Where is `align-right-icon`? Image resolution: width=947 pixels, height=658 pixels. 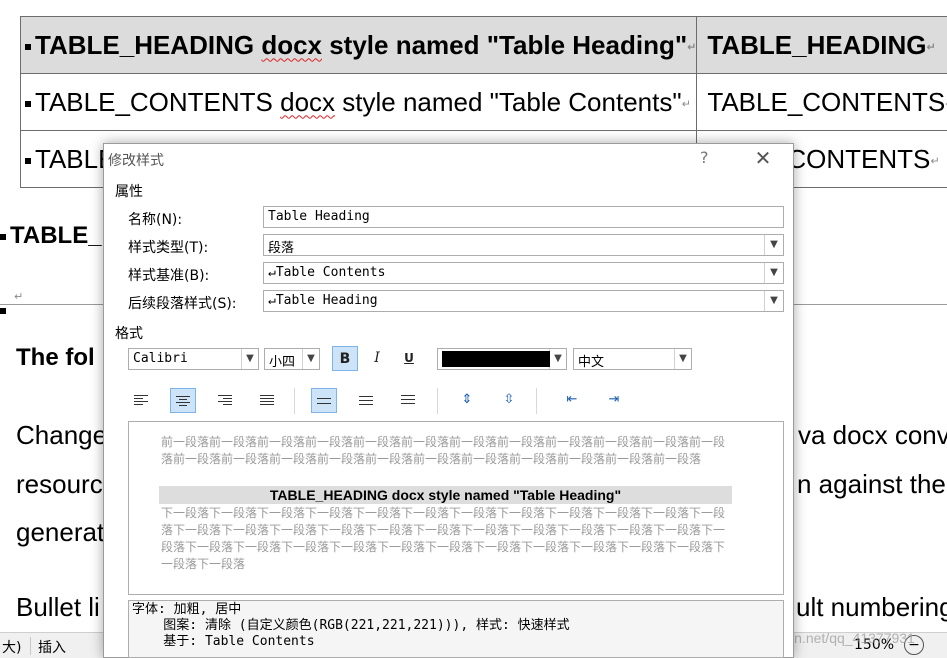 align-right-icon is located at coordinates (225, 400).